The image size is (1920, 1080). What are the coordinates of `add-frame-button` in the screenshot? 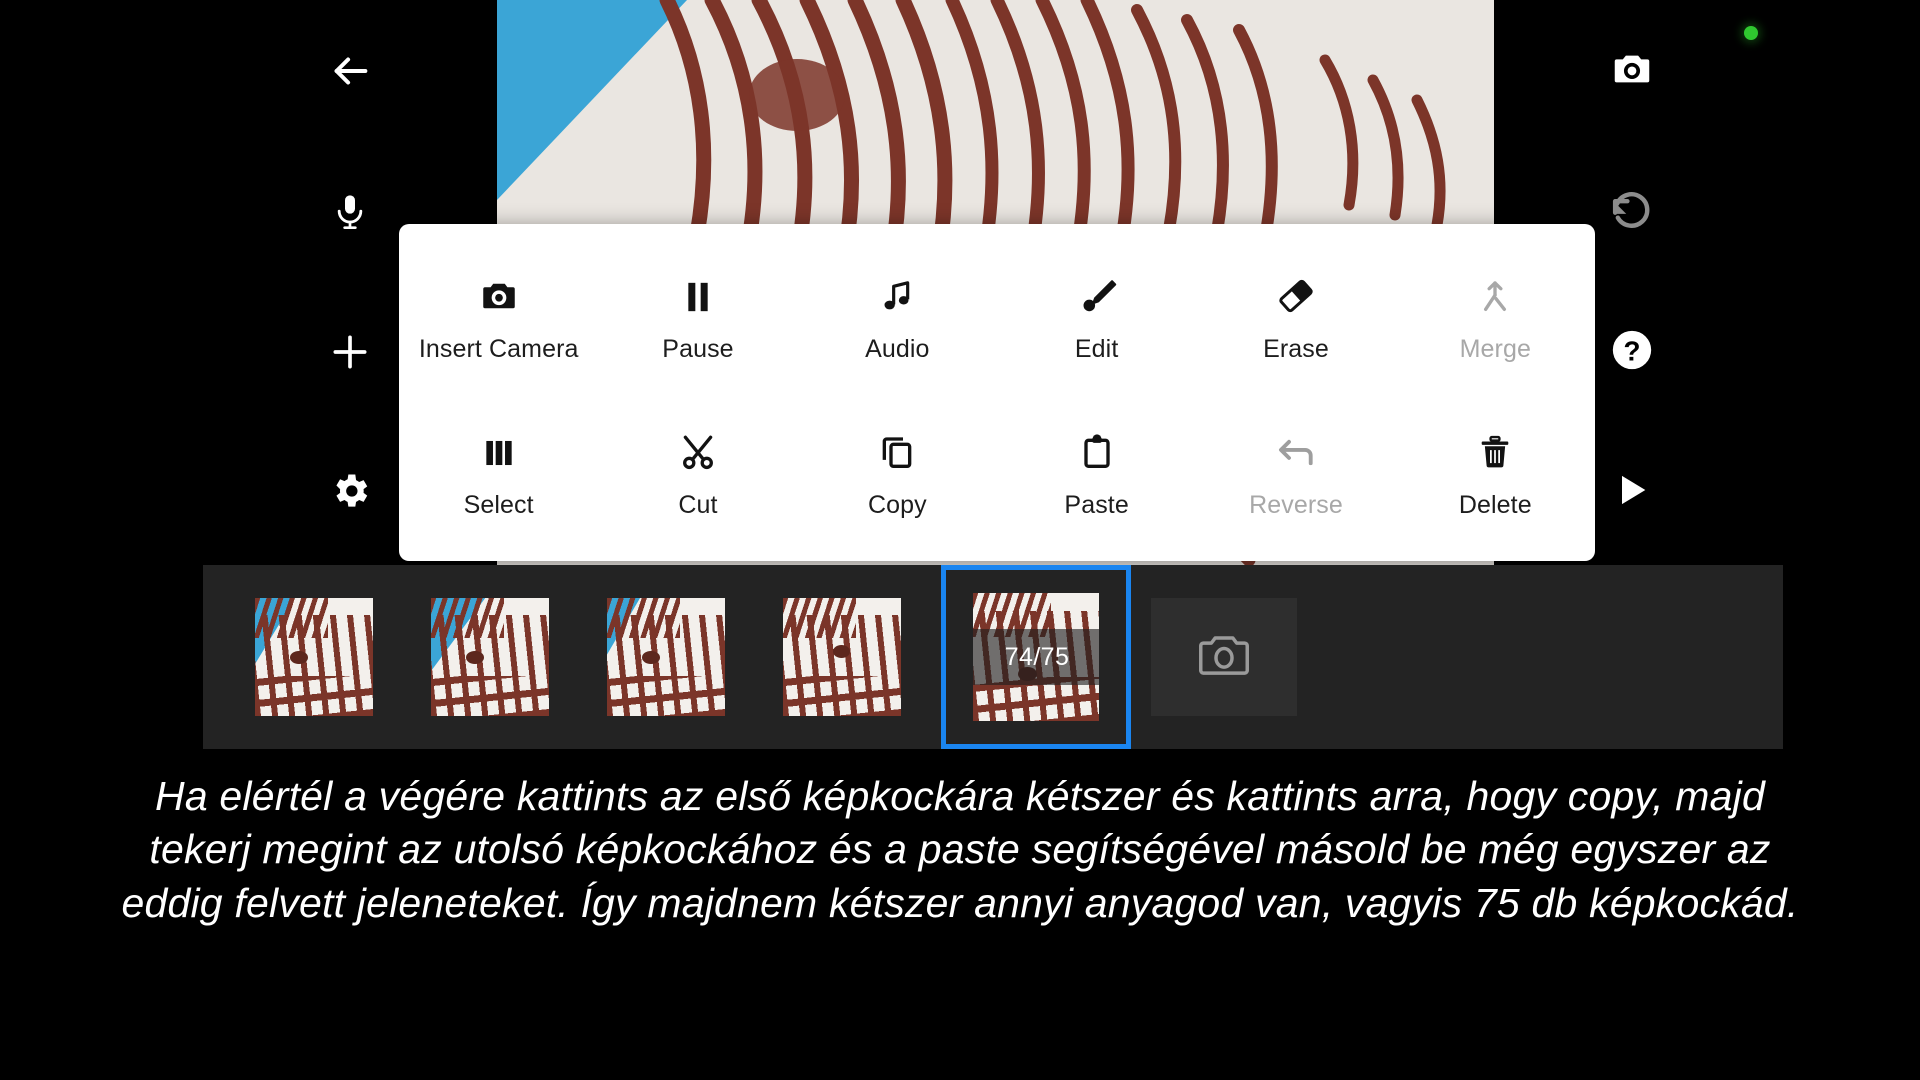 It's located at (1224, 657).